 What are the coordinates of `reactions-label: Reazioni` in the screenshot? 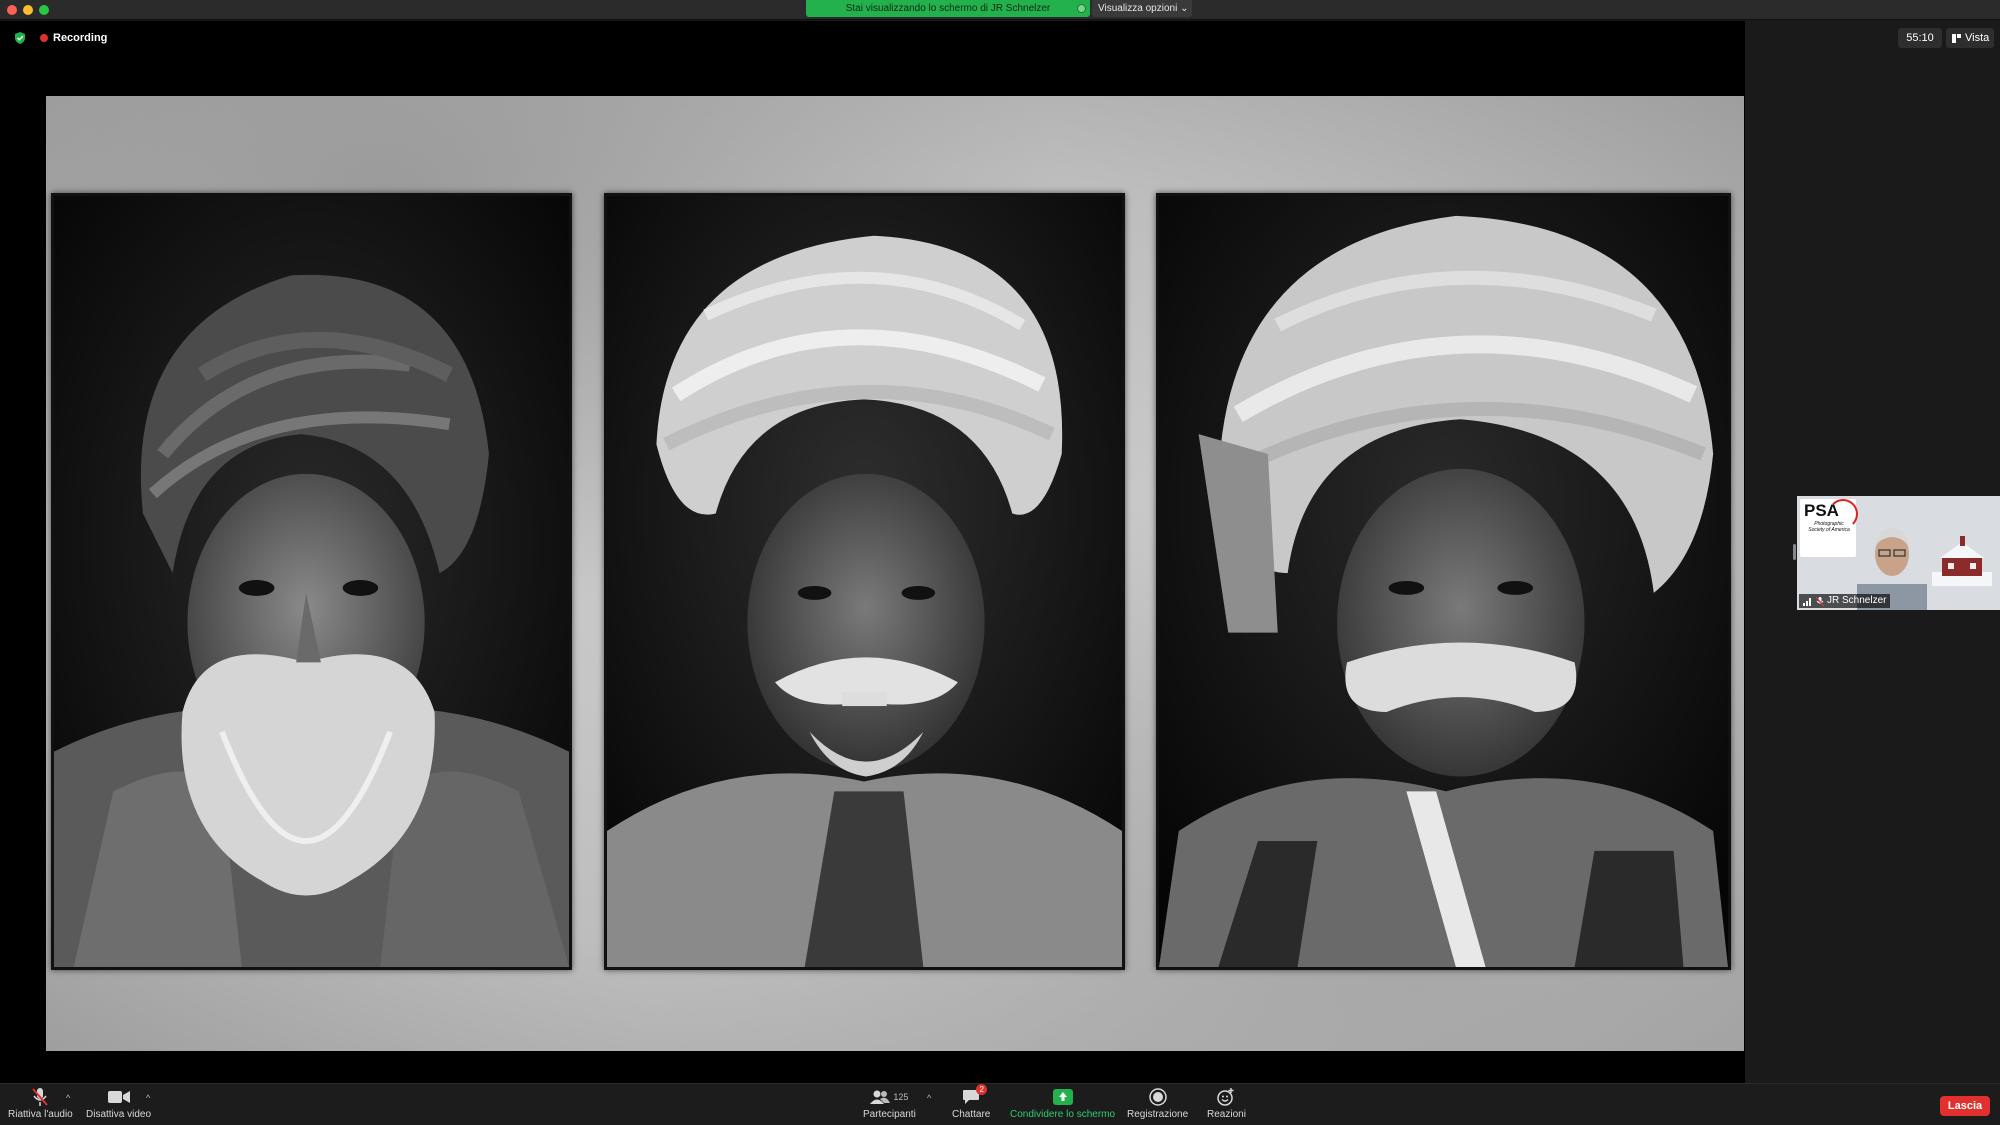 It's located at (1226, 1114).